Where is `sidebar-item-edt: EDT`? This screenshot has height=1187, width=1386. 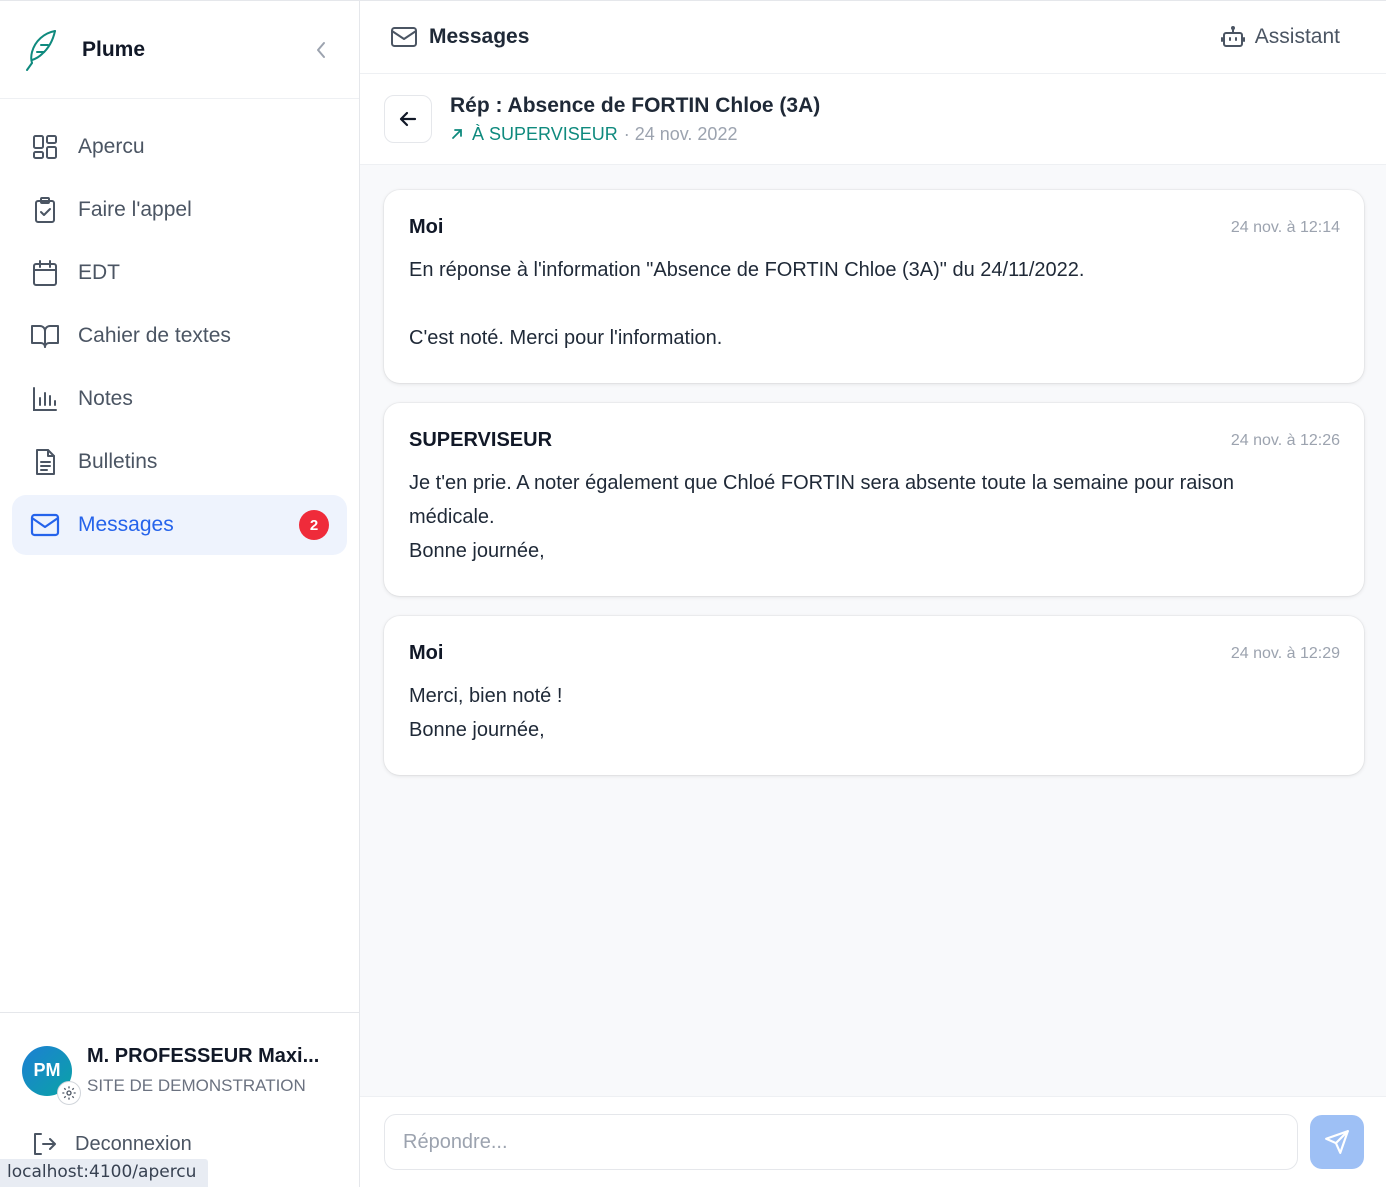 sidebar-item-edt: EDT is located at coordinates (179, 273).